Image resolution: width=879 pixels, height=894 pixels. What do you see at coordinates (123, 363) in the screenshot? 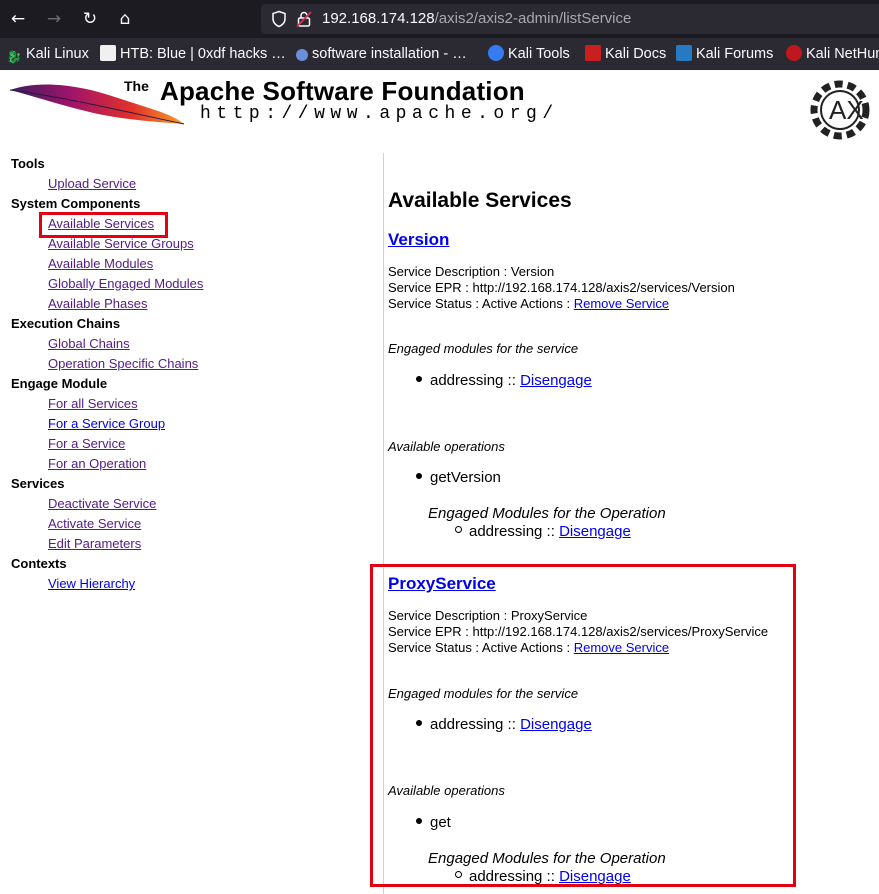
I see `nav-link-operation-specific-chains: Operation Specific Chains` at bounding box center [123, 363].